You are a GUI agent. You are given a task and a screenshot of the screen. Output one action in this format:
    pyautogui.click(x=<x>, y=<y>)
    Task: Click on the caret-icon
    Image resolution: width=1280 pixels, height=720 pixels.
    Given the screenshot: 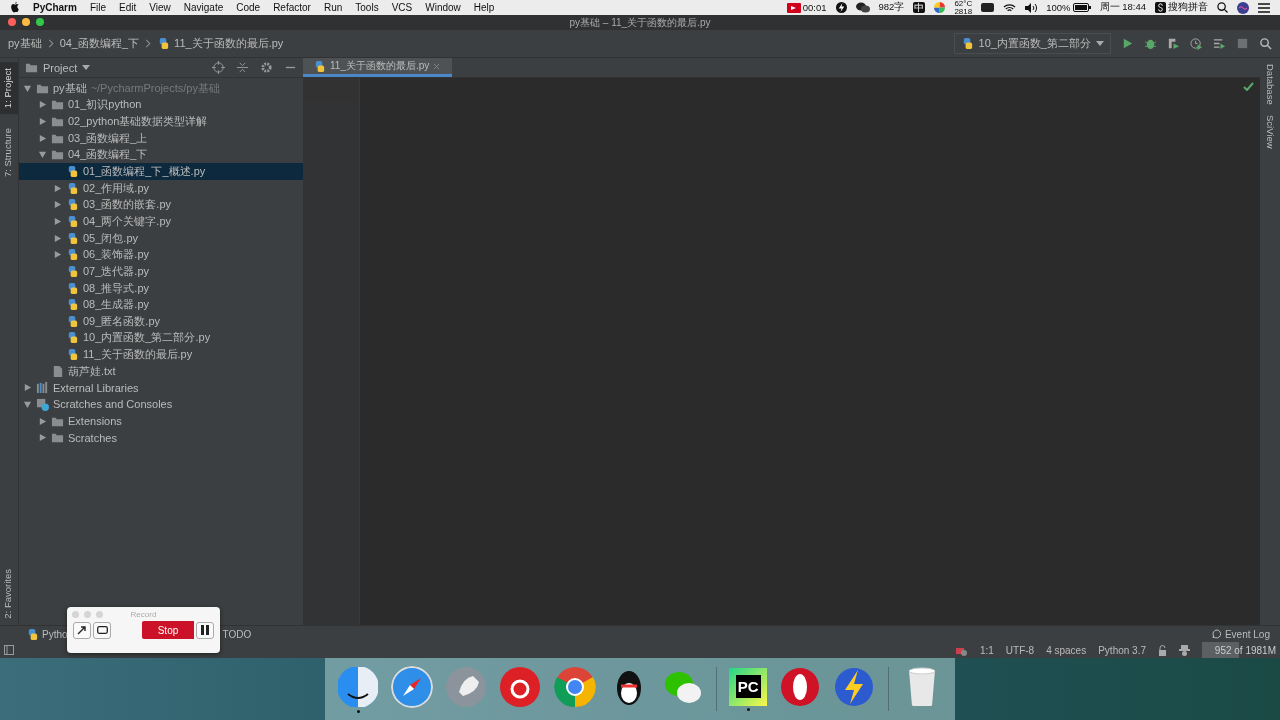 What is the action you would take?
    pyautogui.click(x=86, y=67)
    